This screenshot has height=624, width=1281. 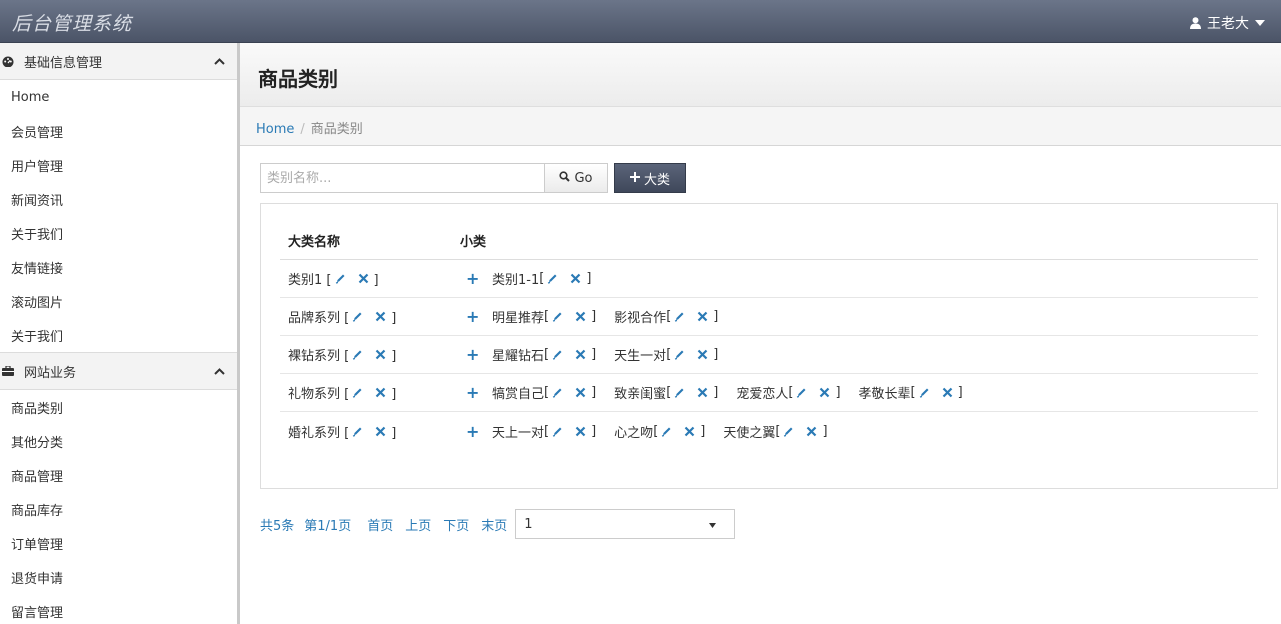 What do you see at coordinates (380, 524) in the screenshot?
I see `pagination-first-link: 首页` at bounding box center [380, 524].